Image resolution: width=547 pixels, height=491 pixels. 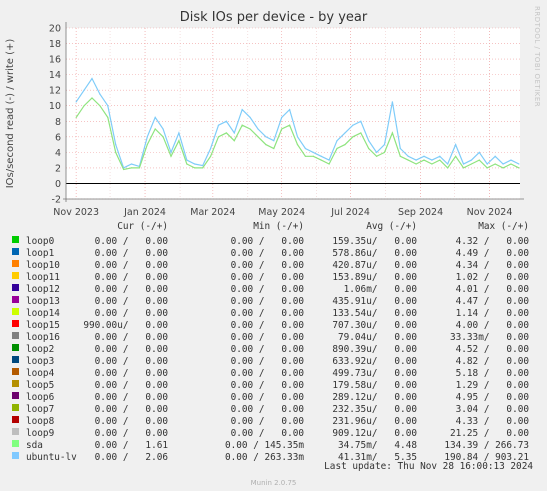 What do you see at coordinates (492, 265) in the screenshot?
I see `legend-max: 4.34 / 0.00` at bounding box center [492, 265].